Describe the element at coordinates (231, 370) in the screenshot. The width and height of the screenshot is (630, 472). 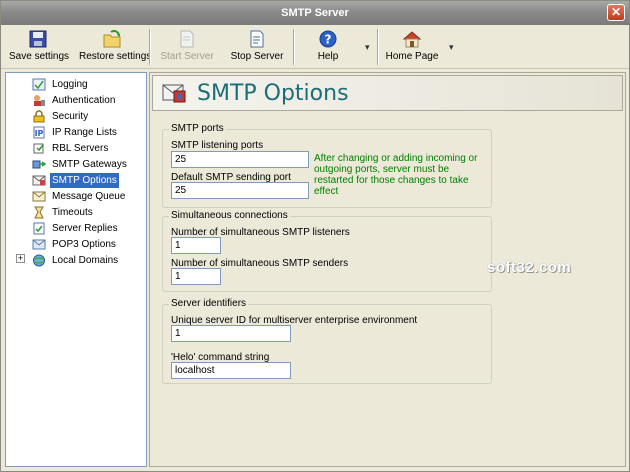
I see `helo-input: localhost` at that location.